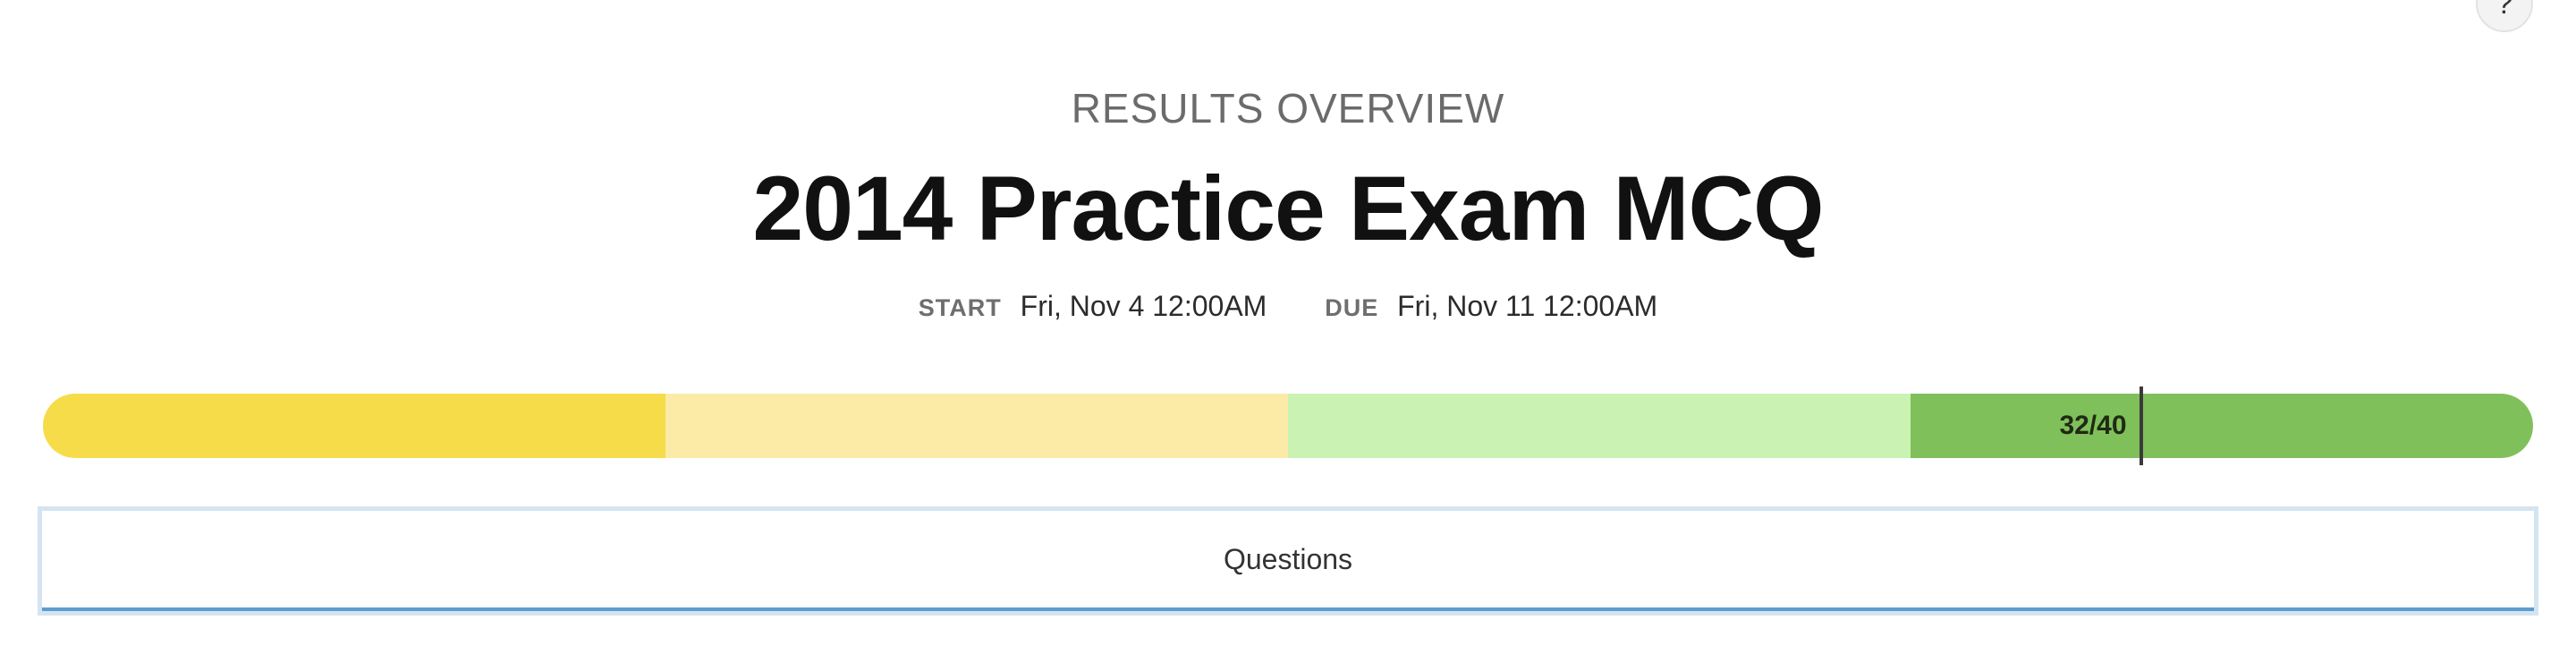 This screenshot has width=2576, height=671. I want to click on help-icon: ?, so click(2504, 11).